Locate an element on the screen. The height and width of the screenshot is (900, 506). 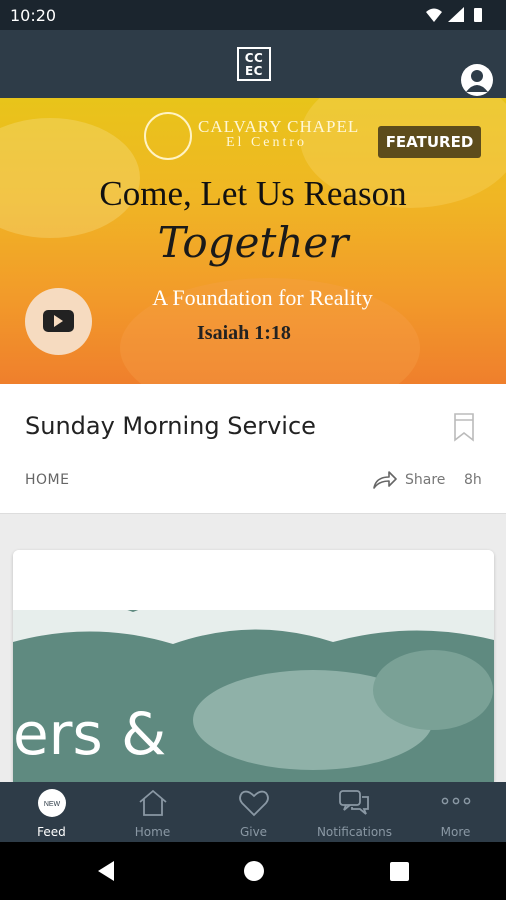
tab-notifications: Notifications is located at coordinates (354, 812).